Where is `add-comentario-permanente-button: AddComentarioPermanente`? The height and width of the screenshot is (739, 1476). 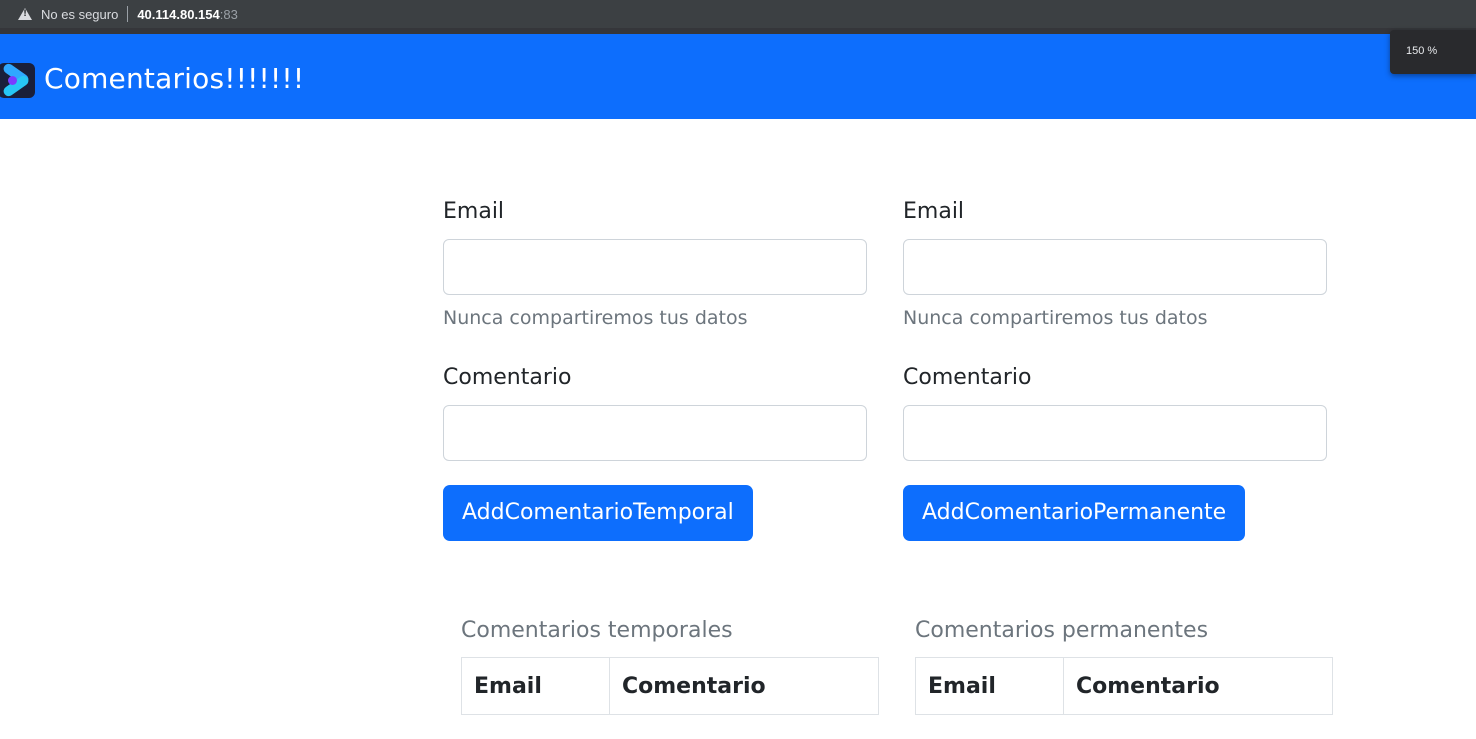
add-comentario-permanente-button: AddComentarioPermanente is located at coordinates (1074, 513).